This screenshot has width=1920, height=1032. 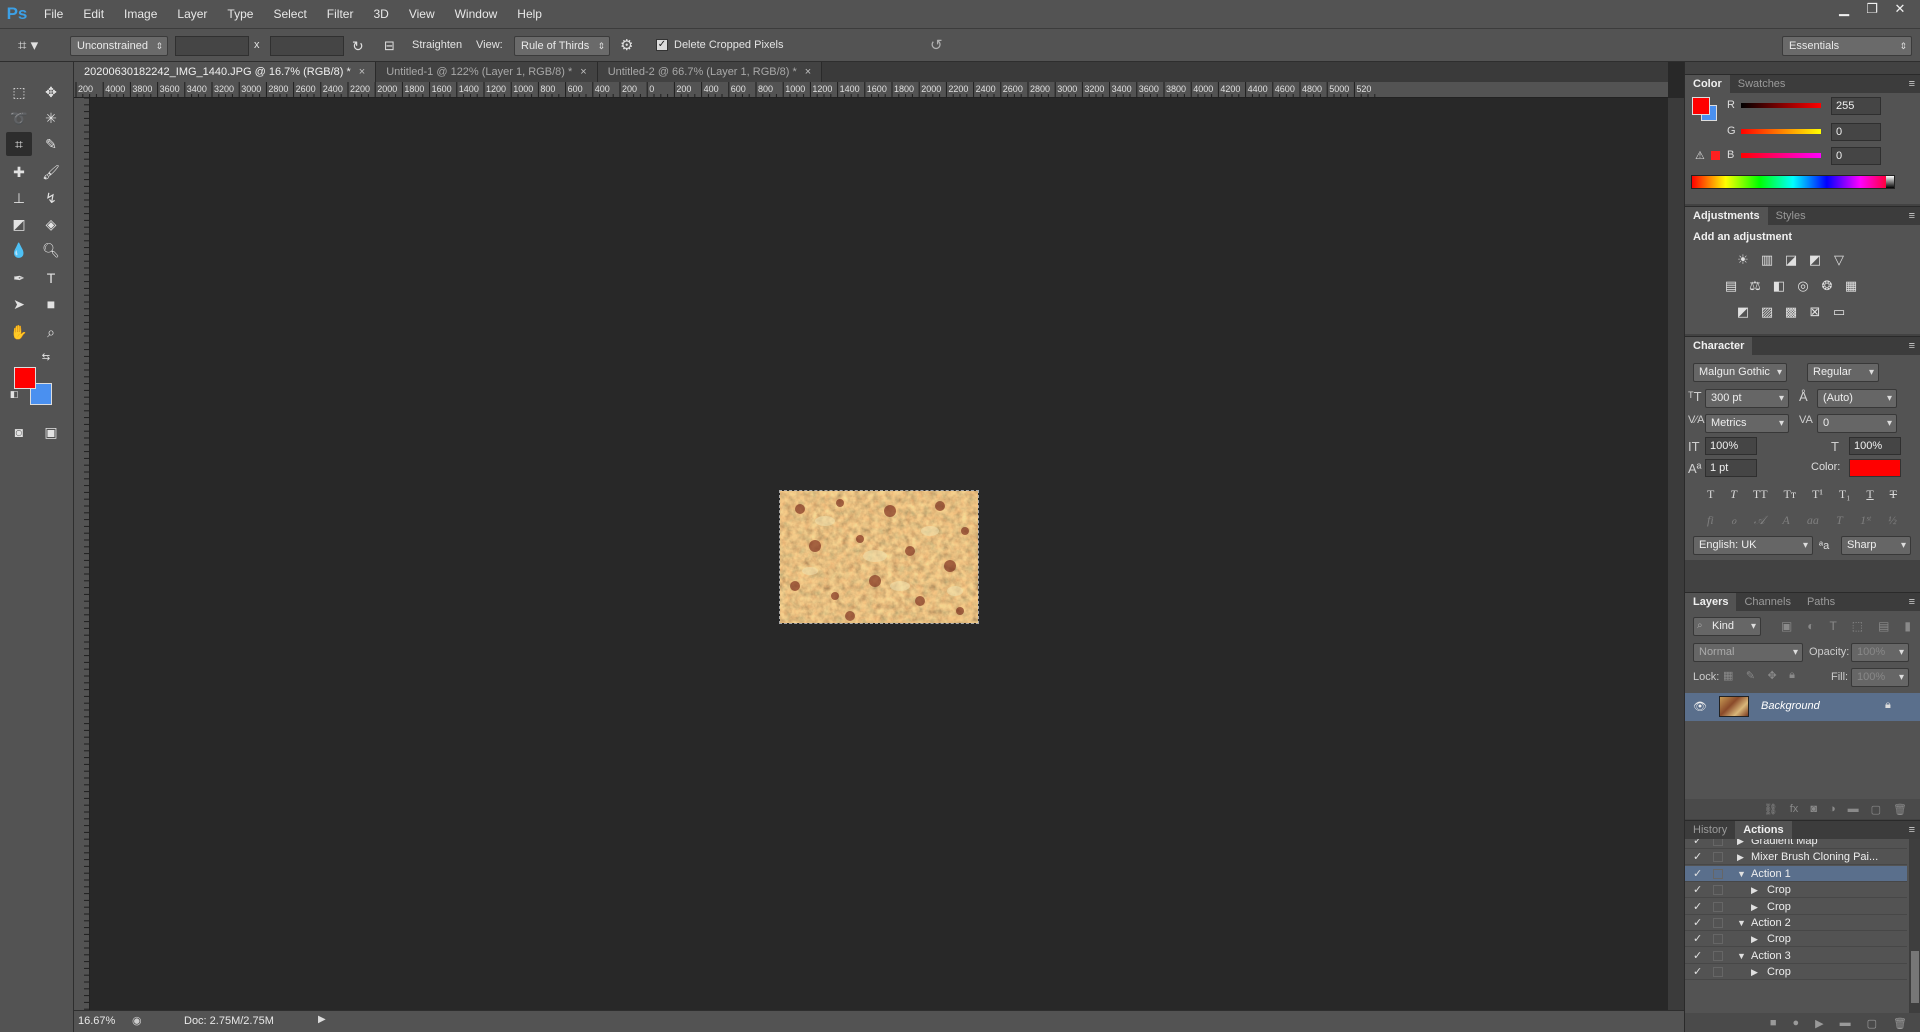 What do you see at coordinates (1796, 923) in the screenshot?
I see `action-row: ✓ ▼ Action 2` at bounding box center [1796, 923].